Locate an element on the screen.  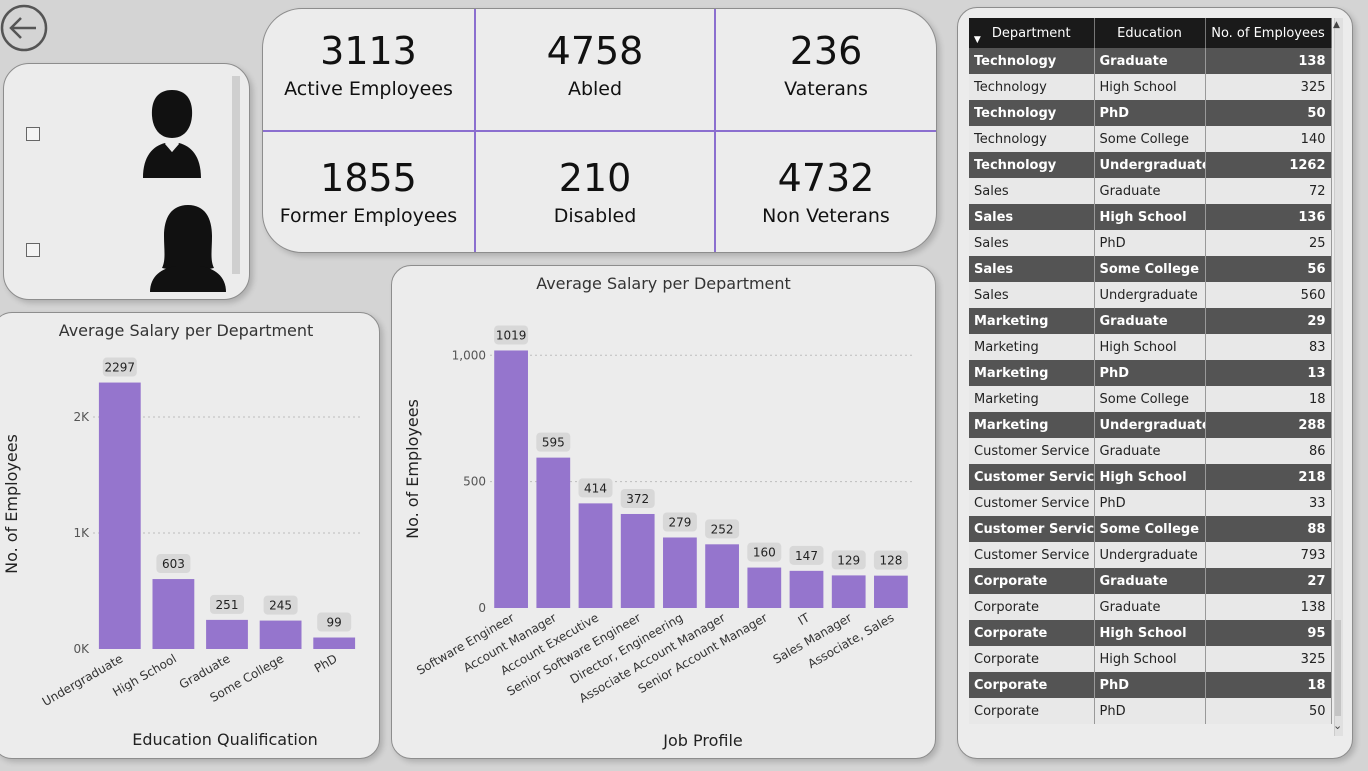
sort-desc-icon: ▼ is located at coordinates (977, 39).